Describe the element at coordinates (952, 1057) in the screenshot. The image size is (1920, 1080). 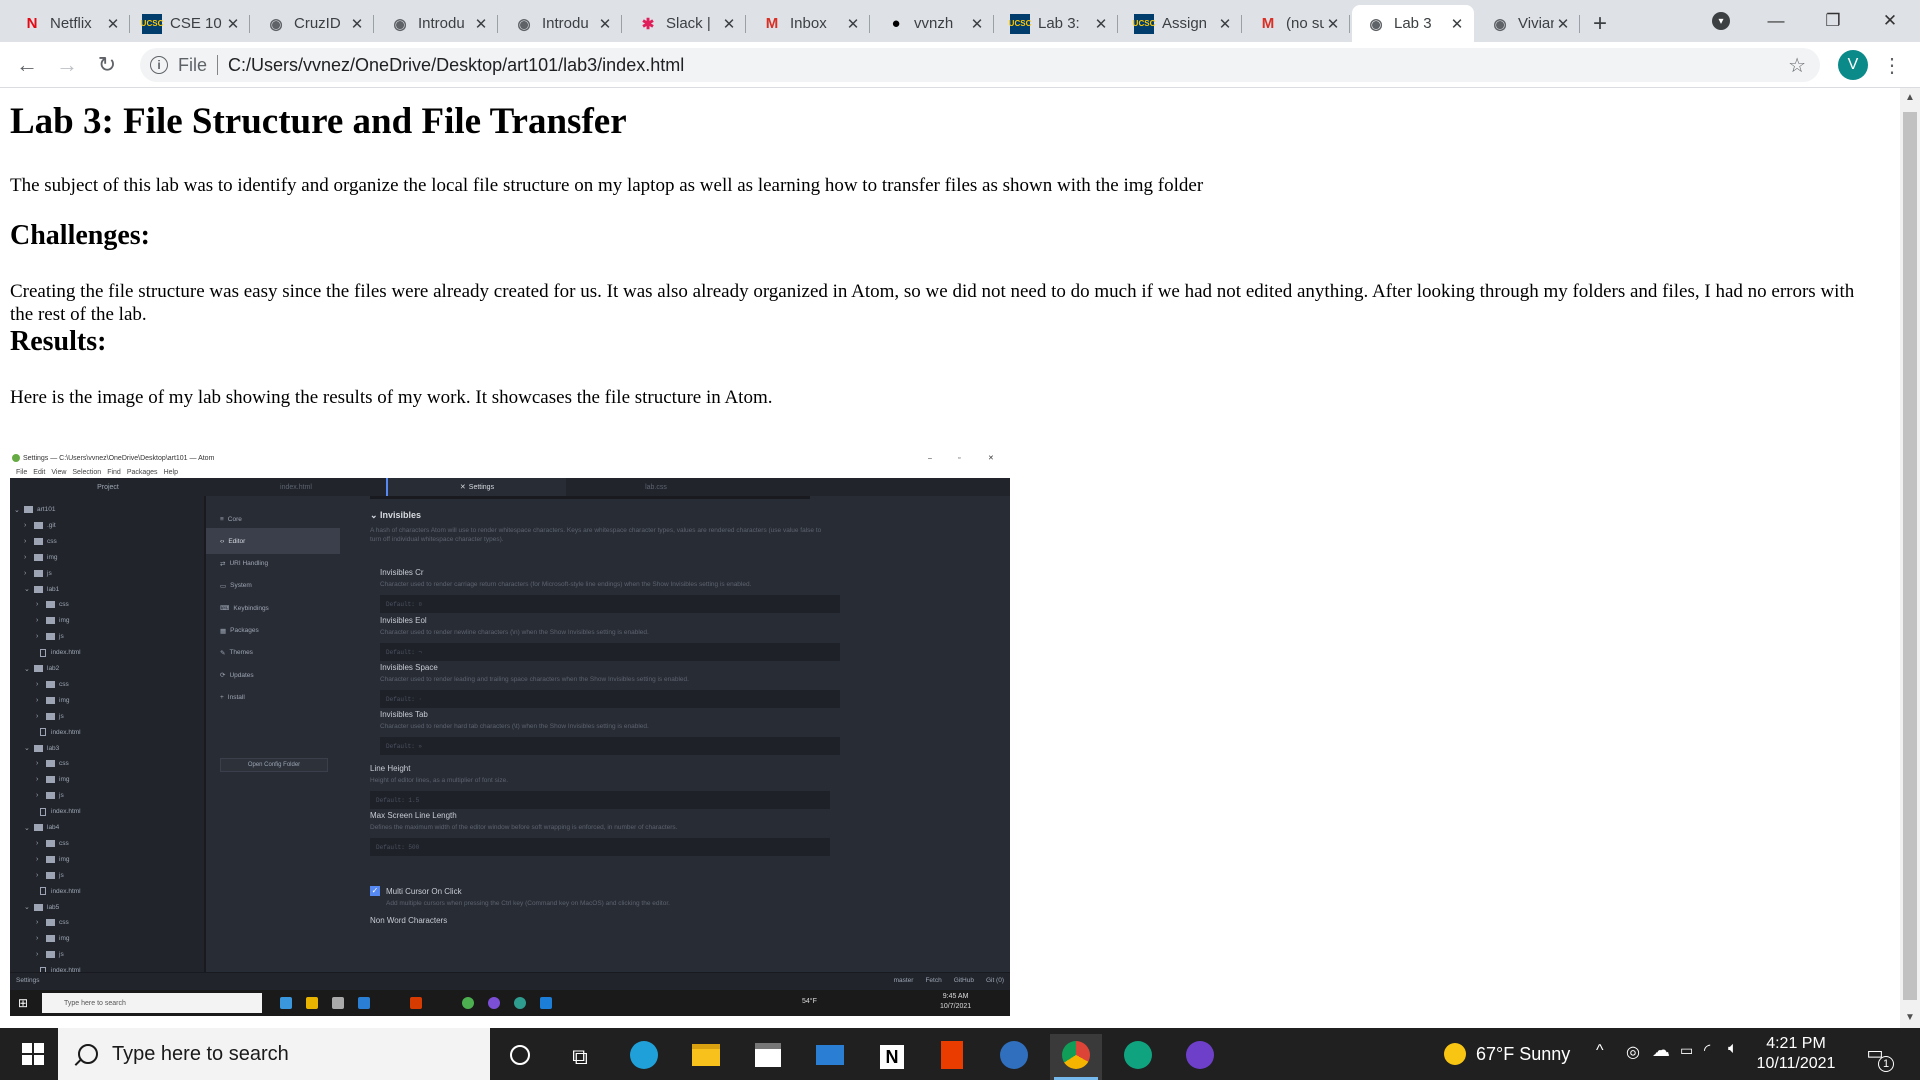
I see `taskbar-app-office` at that location.